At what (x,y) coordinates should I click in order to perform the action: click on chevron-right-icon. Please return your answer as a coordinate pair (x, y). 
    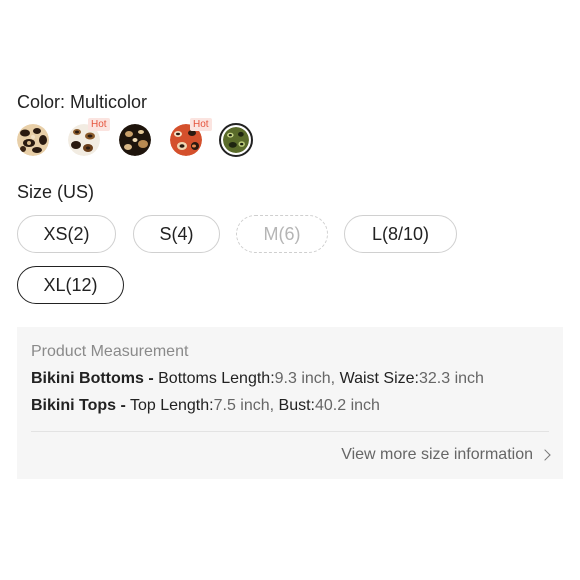
    Looking at the image, I should click on (545, 455).